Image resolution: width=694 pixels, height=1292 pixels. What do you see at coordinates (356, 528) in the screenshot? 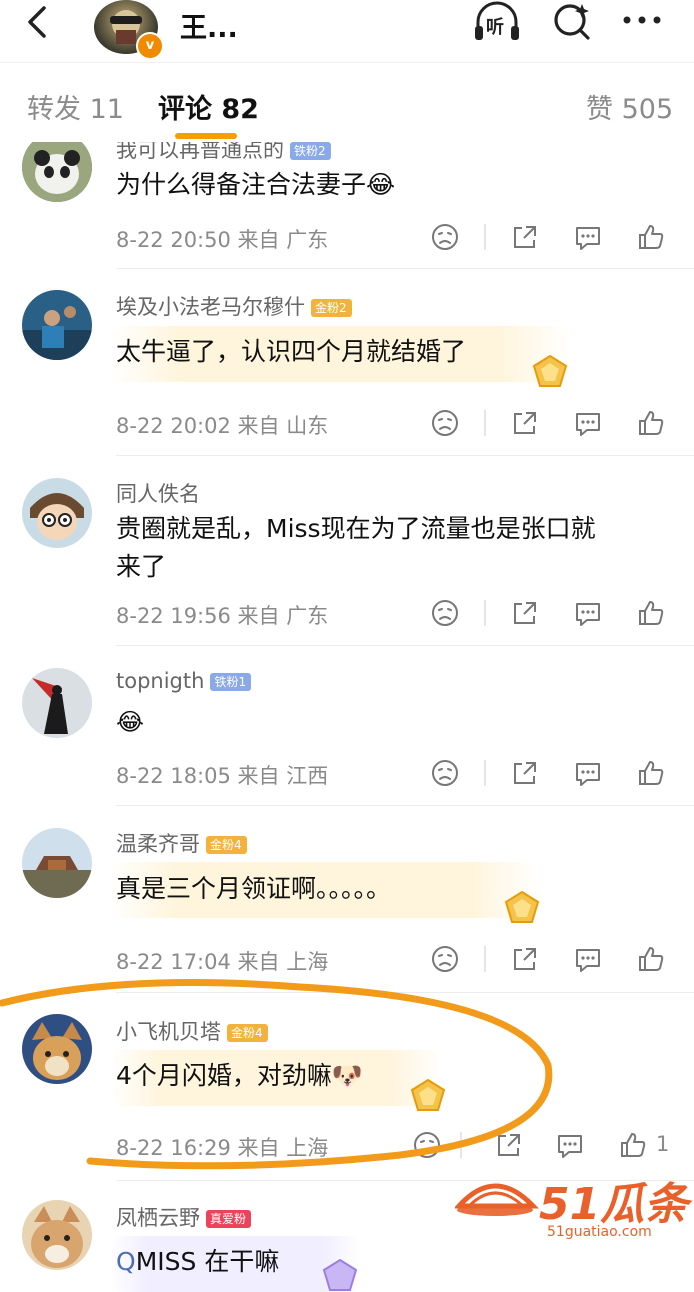
I see `comment-text-line-1: 贵圈就是乱，Miss现在为了流量也是张口就` at bounding box center [356, 528].